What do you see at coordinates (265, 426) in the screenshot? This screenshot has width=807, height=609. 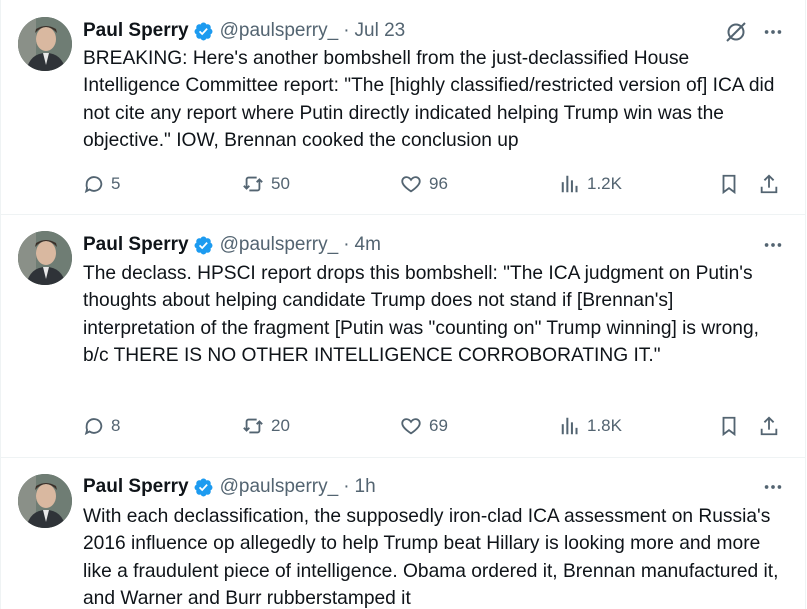 I see `repost-button: 20` at bounding box center [265, 426].